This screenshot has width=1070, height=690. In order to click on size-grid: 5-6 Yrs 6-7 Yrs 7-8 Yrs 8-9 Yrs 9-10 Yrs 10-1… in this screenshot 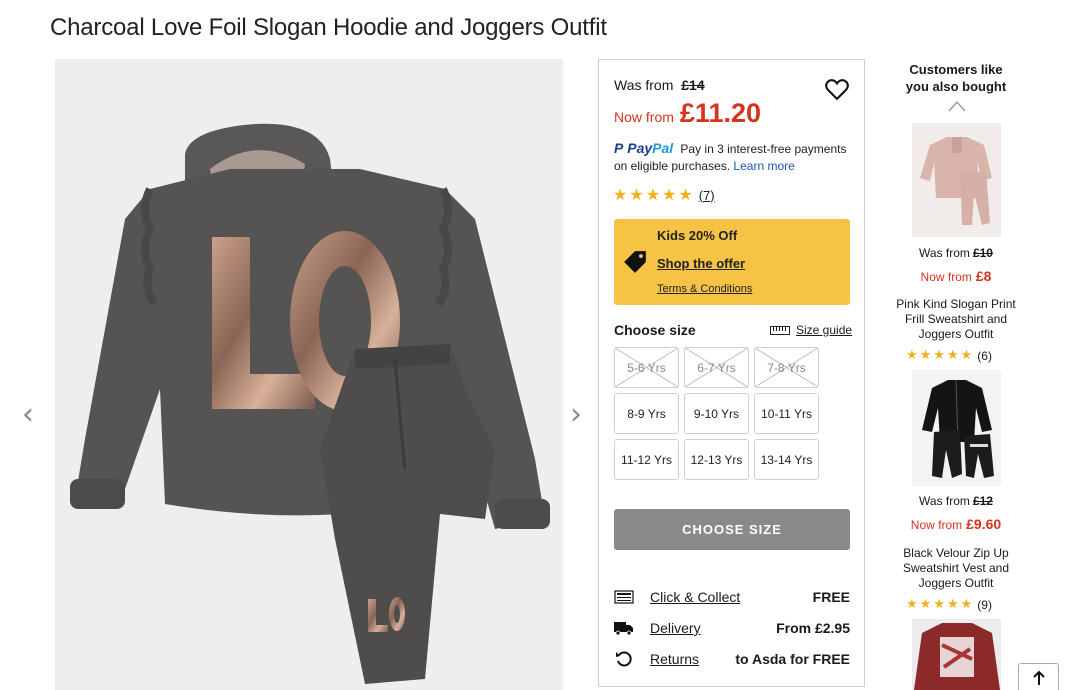, I will do `click(716, 413)`.